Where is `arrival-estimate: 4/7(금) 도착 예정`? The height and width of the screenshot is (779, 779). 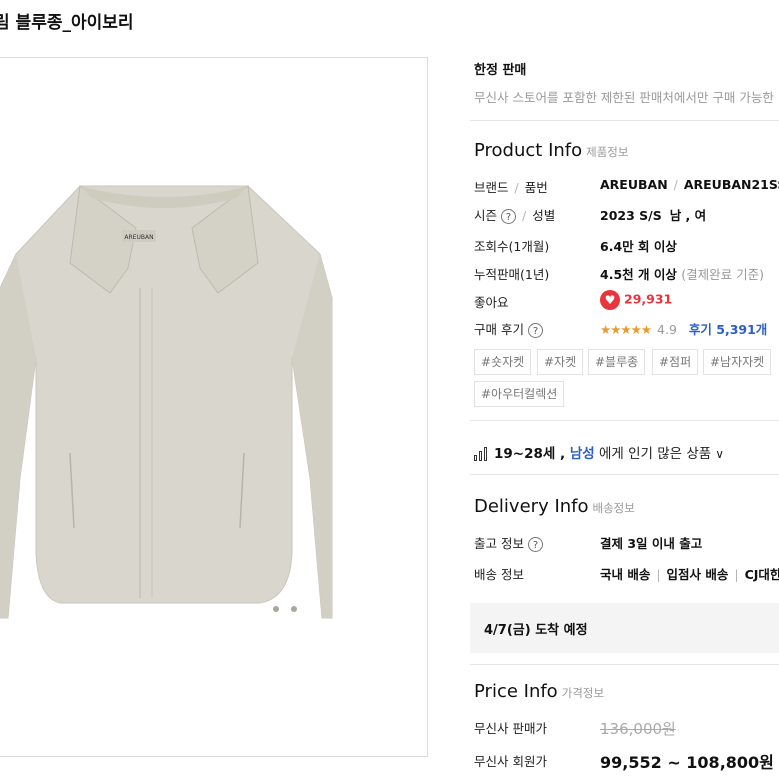
arrival-estimate: 4/7(금) 도착 예정 is located at coordinates (536, 630).